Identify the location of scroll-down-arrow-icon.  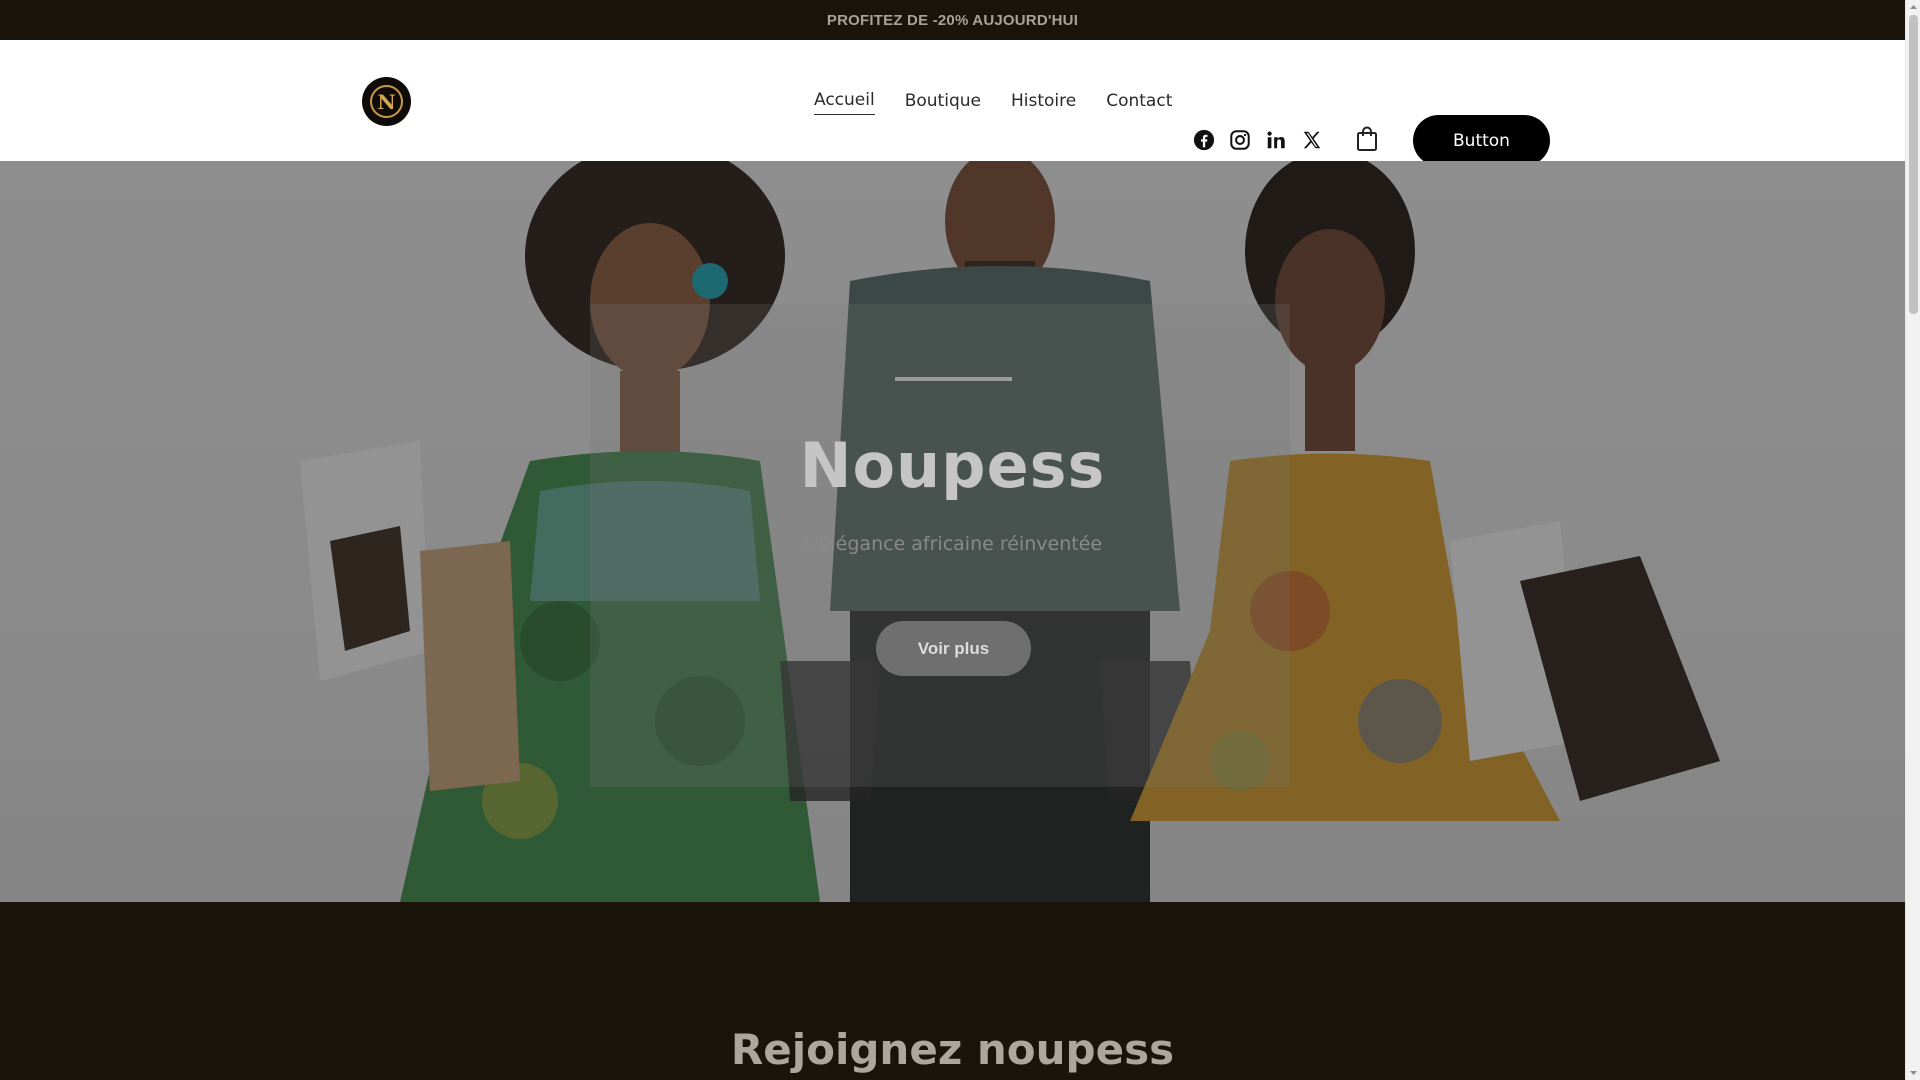
(1913, 1072).